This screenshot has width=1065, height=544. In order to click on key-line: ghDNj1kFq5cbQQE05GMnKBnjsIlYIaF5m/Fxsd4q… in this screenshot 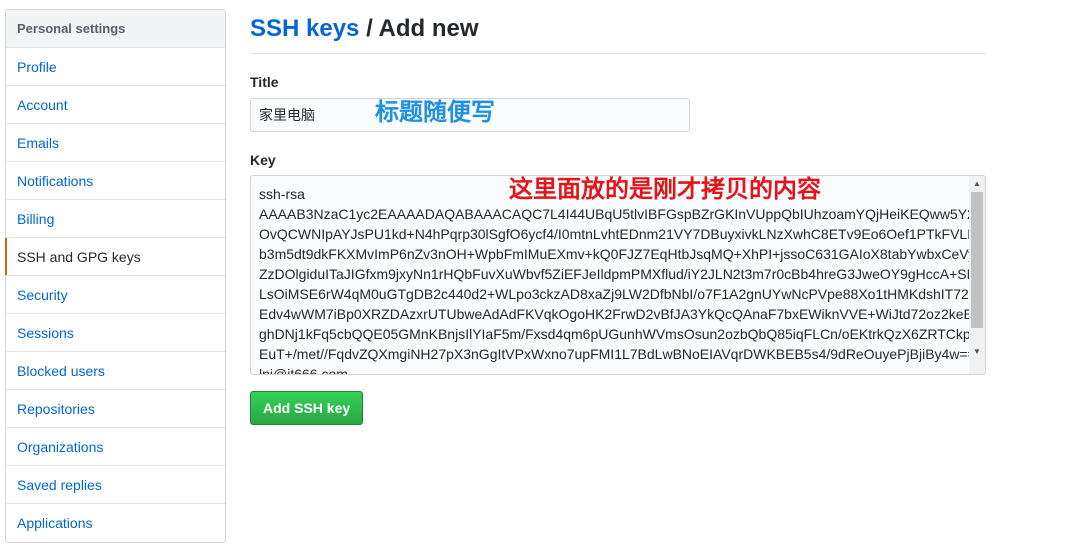, I will do `click(622, 334)`.